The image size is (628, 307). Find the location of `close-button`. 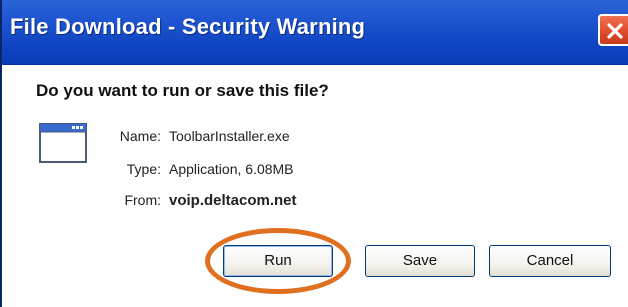

close-button is located at coordinates (613, 30).